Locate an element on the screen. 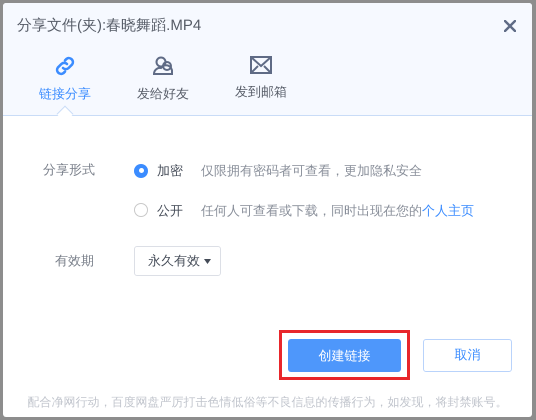 The width and height of the screenshot is (536, 420). share-tab: 发给好友 is located at coordinates (163, 78).